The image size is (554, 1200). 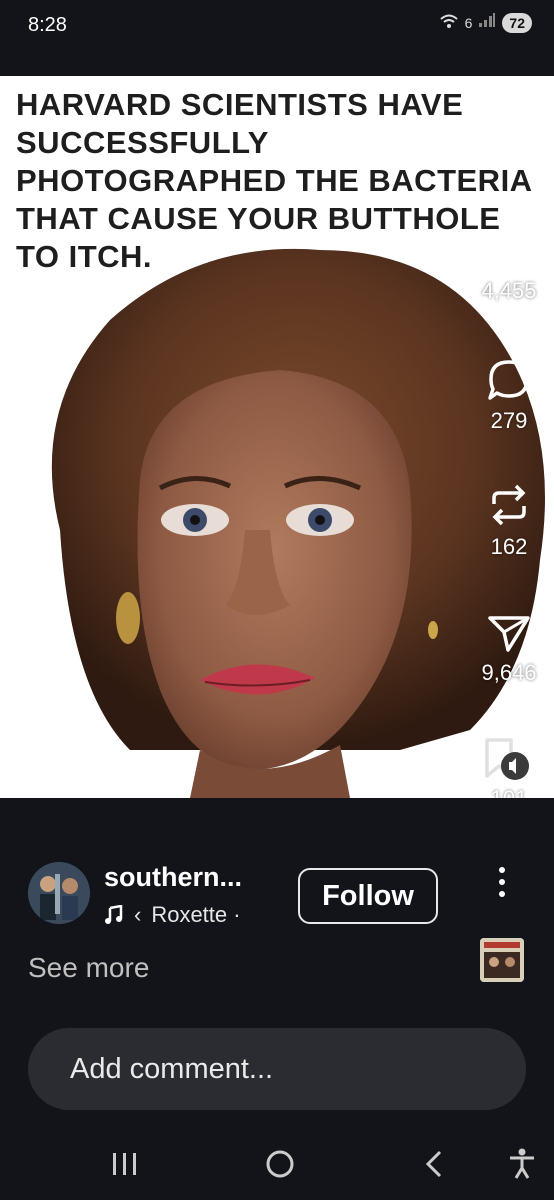 I want to click on follow-button: Follow, so click(x=368, y=896).